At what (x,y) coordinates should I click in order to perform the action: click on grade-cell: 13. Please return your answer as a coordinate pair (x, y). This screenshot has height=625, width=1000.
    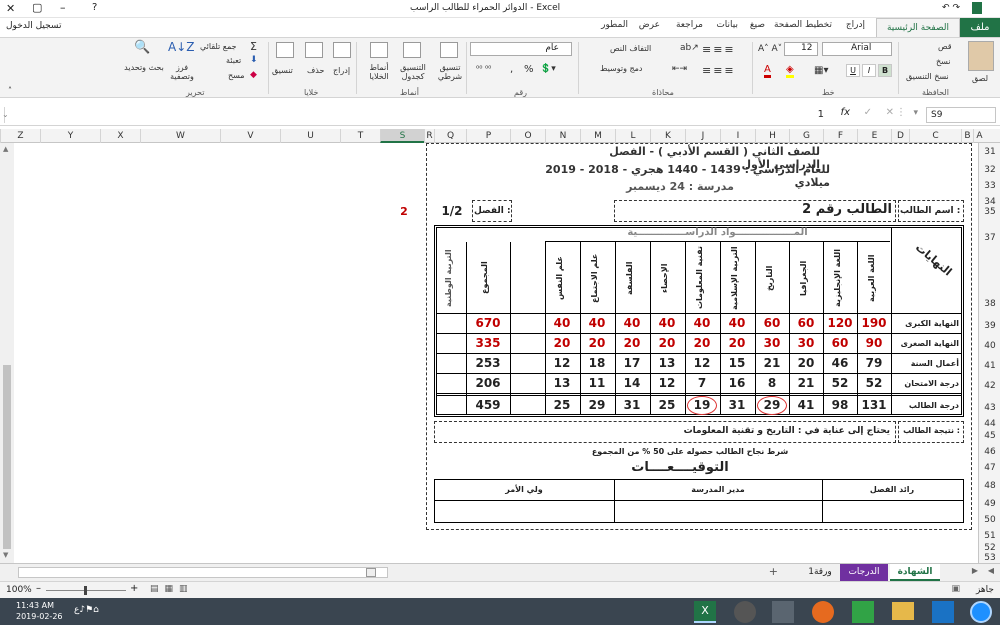
    Looking at the image, I should click on (562, 383).